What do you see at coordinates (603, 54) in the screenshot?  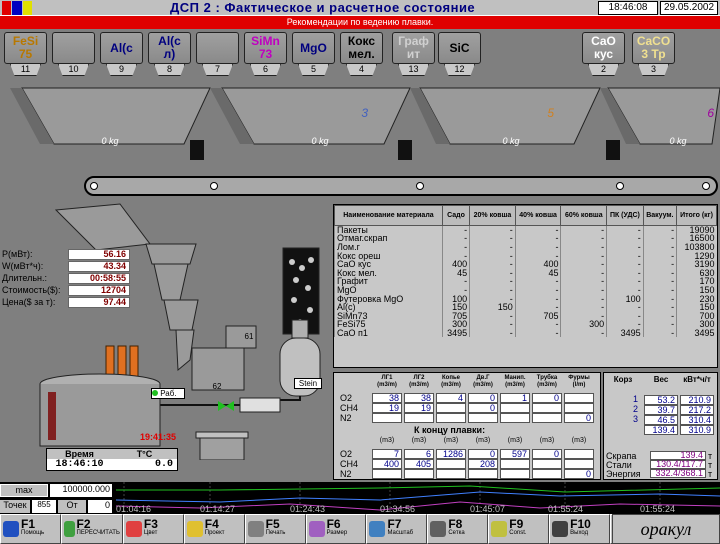 I see `material-bin: CaO кус 2` at bounding box center [603, 54].